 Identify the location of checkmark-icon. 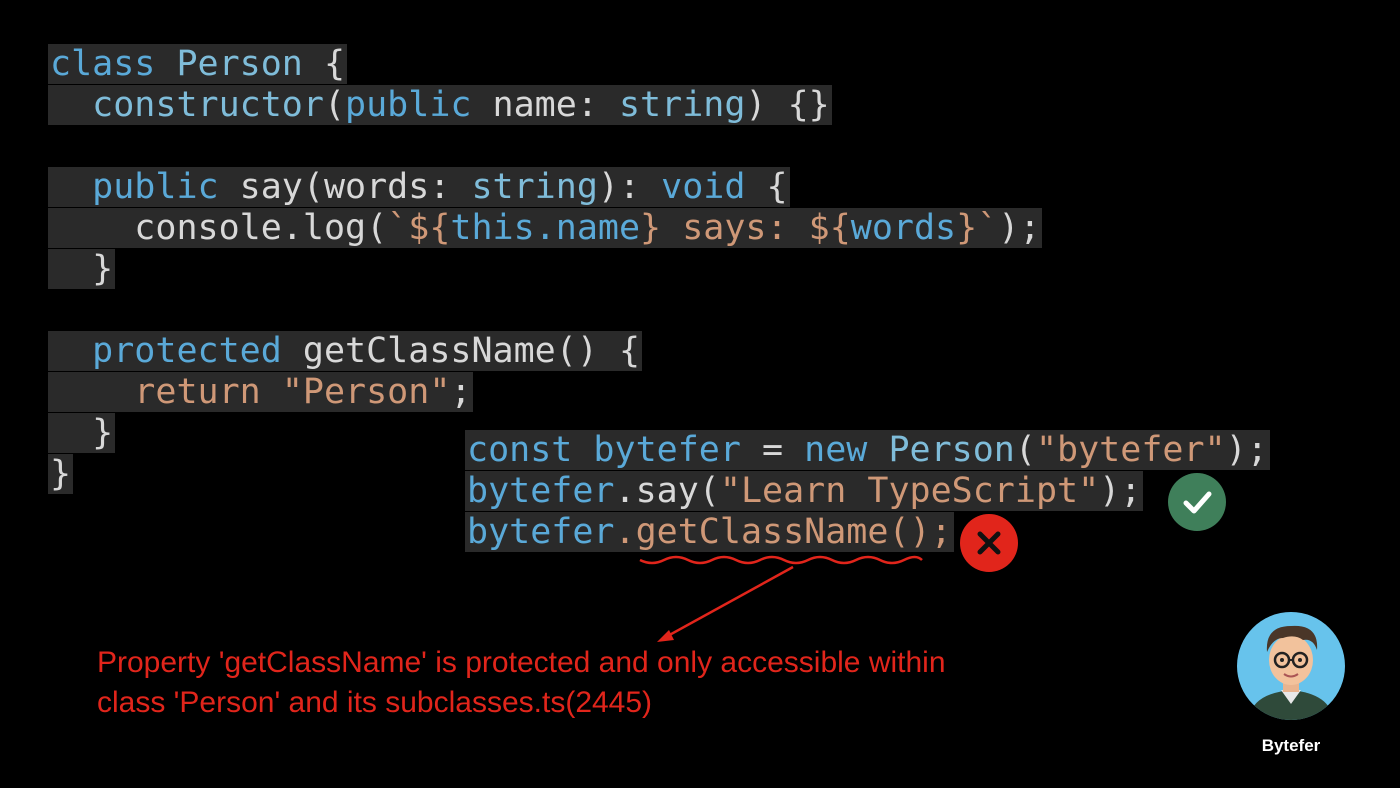
(1197, 502).